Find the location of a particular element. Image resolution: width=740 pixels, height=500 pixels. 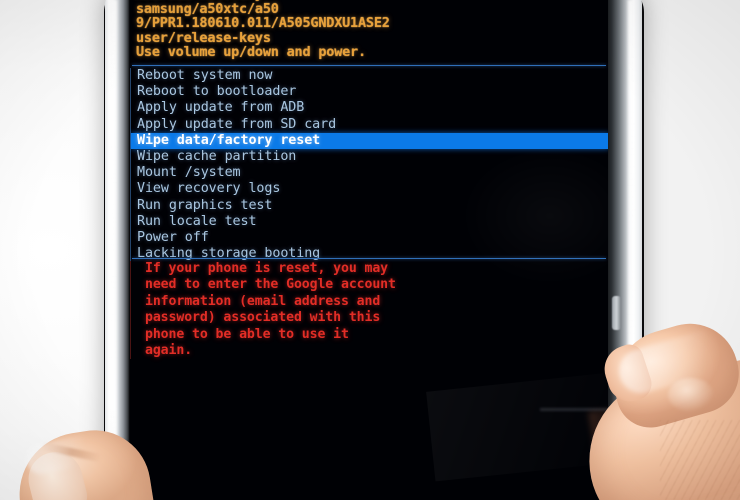

right-hand-hair-texture is located at coordinates (700, 460).